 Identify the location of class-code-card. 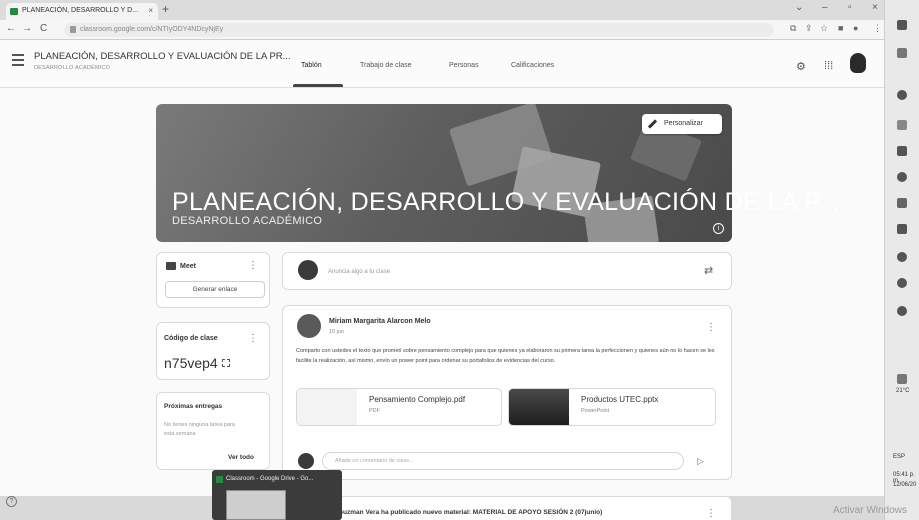
(213, 351).